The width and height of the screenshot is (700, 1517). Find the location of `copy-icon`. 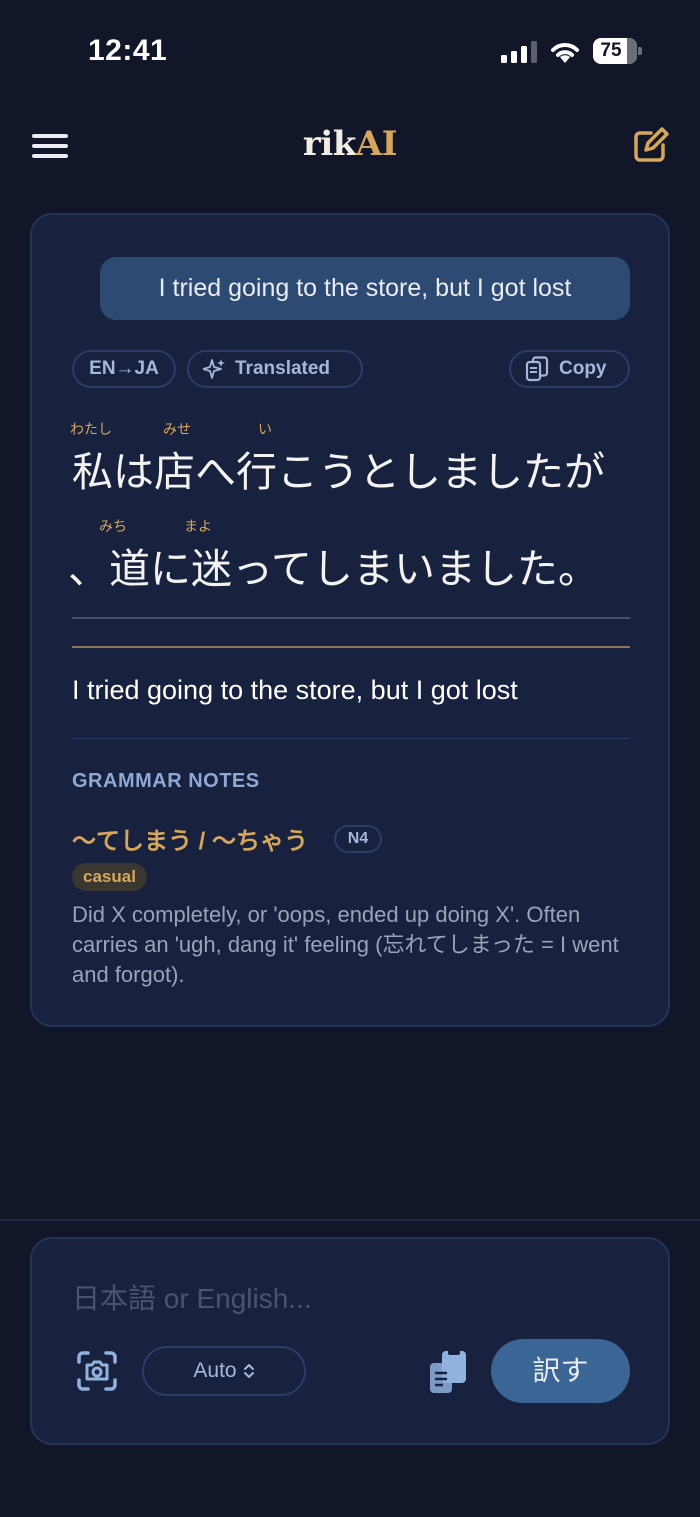

copy-icon is located at coordinates (537, 369).